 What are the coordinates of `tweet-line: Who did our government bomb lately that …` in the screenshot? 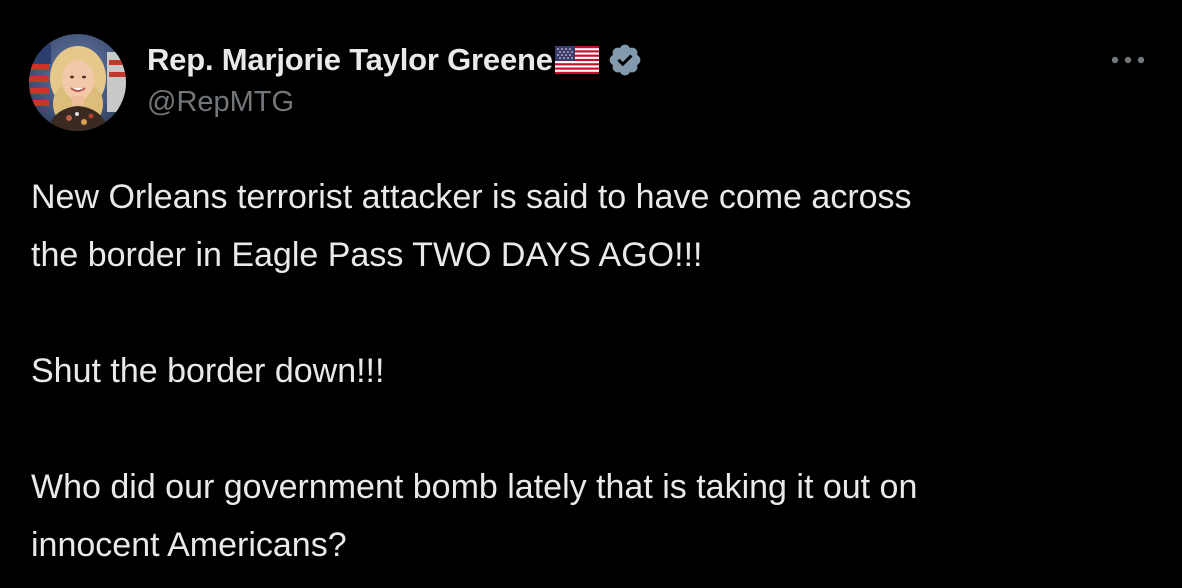 It's located at (474, 487).